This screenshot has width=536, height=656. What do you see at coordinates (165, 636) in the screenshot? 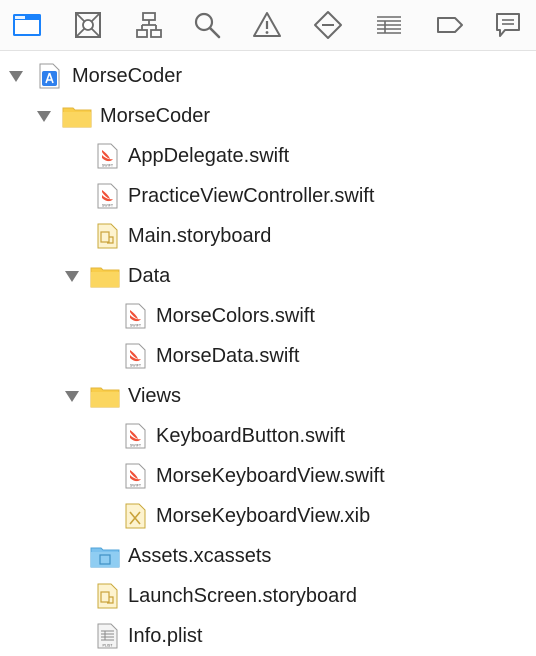
I see `file-label: Info.plist` at bounding box center [165, 636].